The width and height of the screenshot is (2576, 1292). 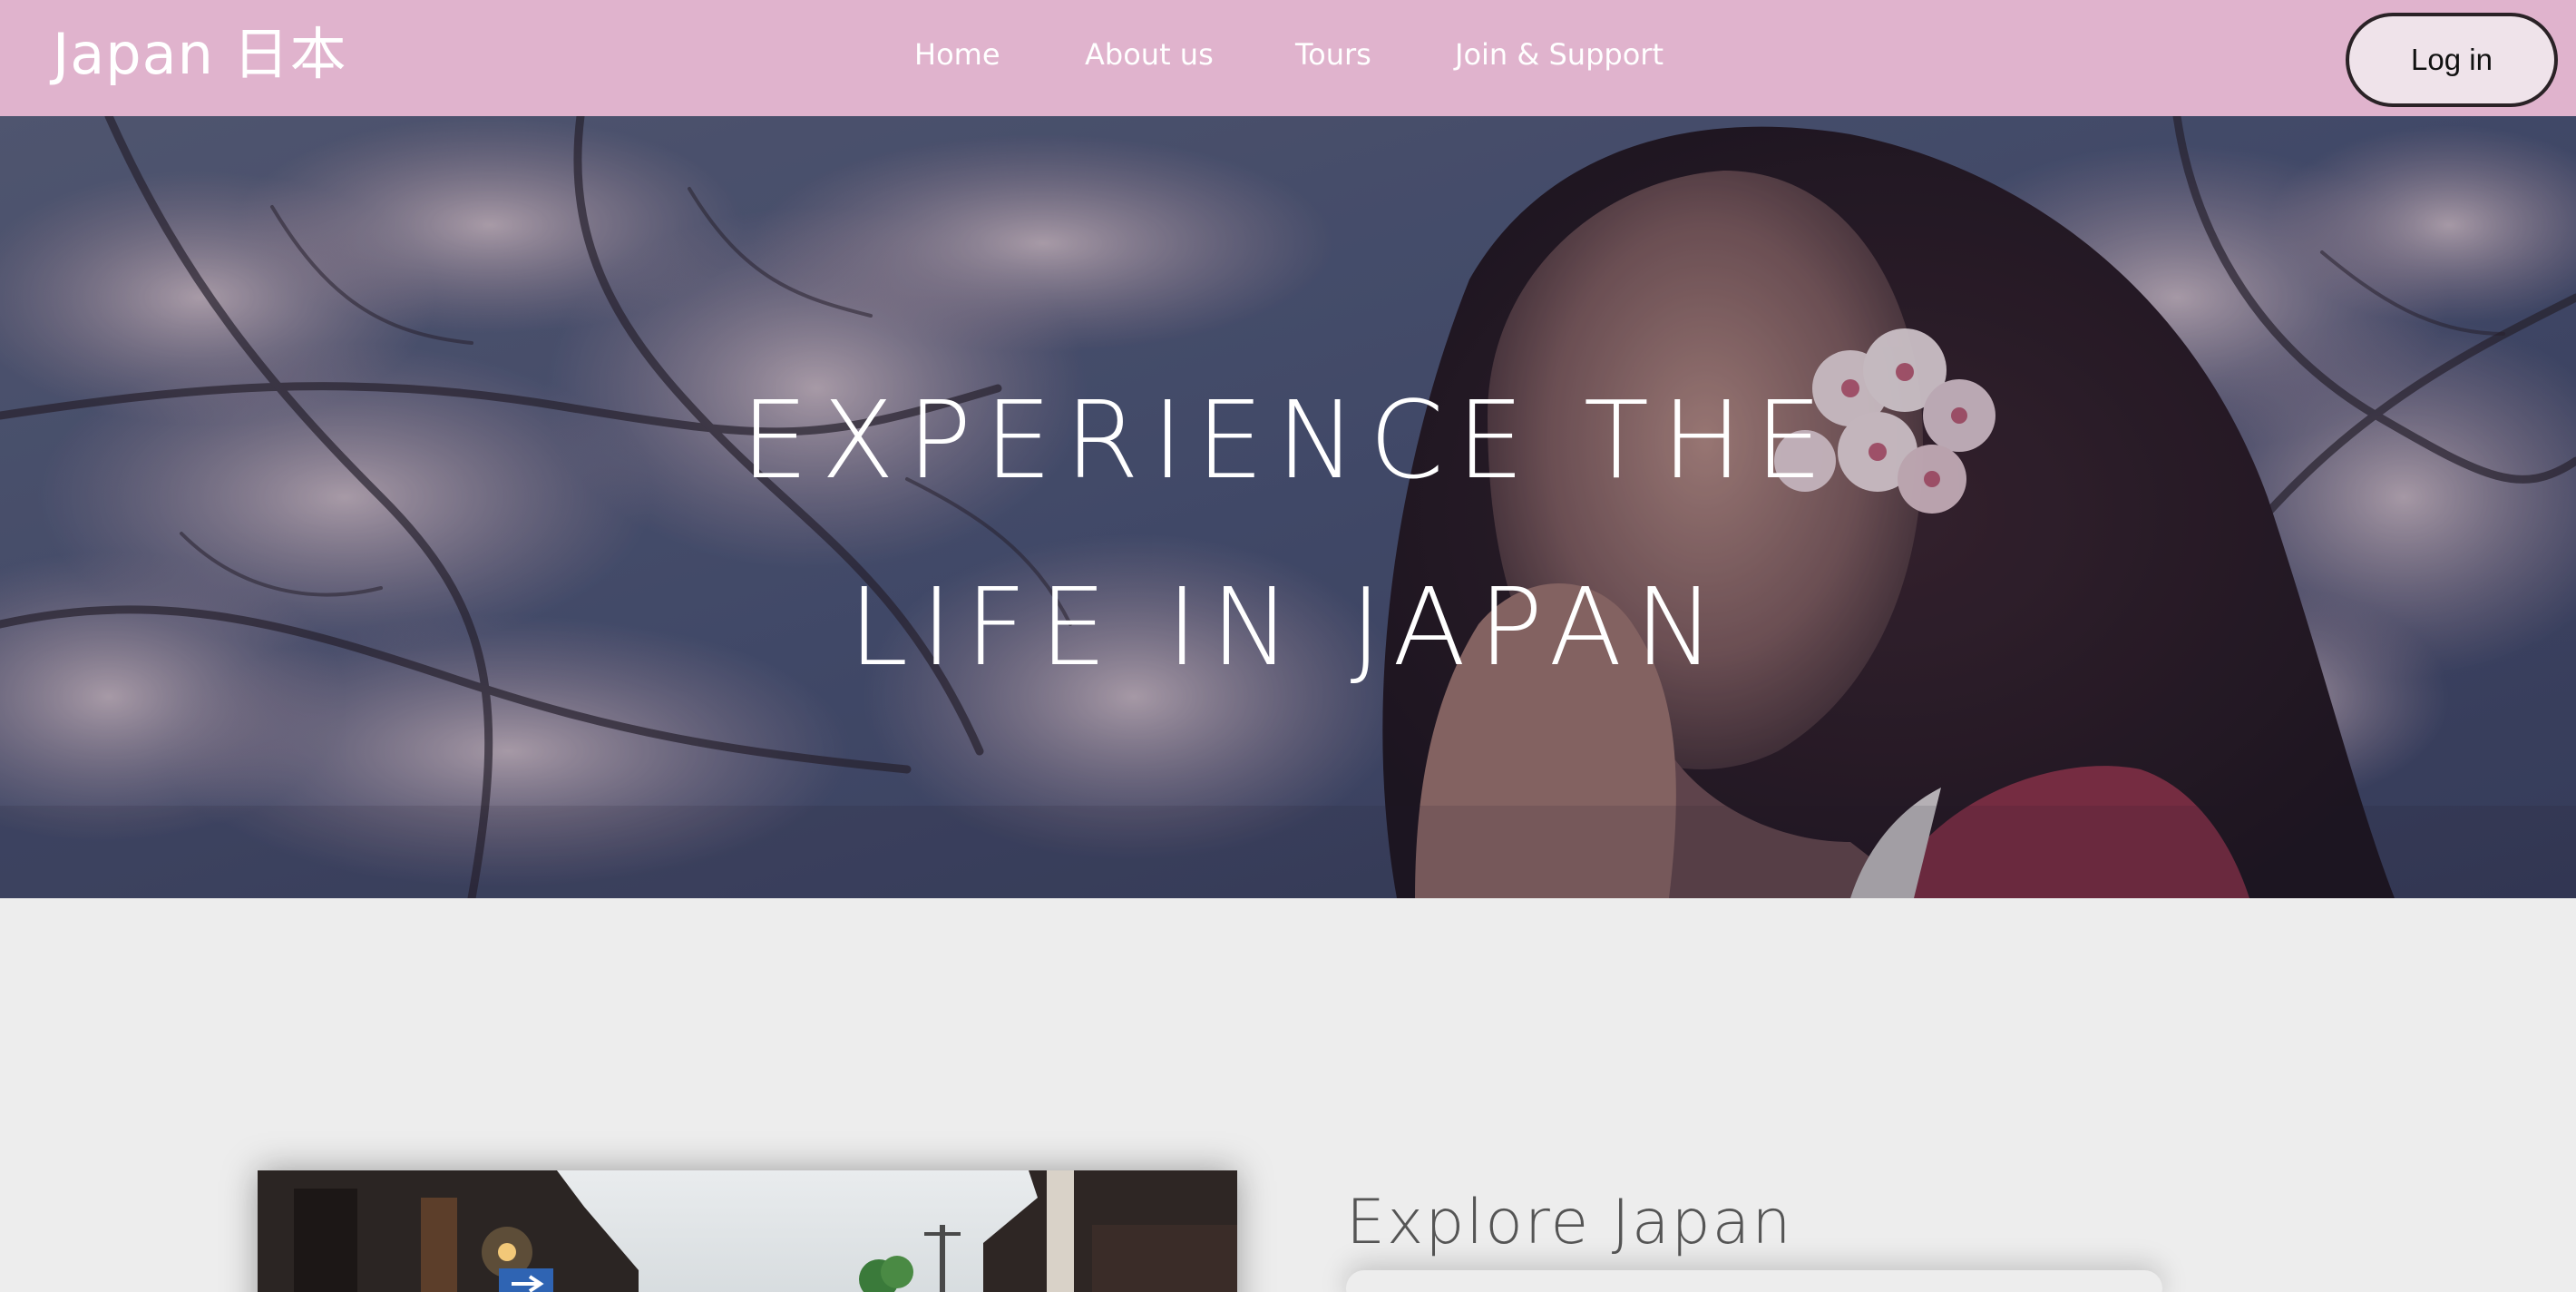 I want to click on nav-link-about-us: About us, so click(x=1149, y=54).